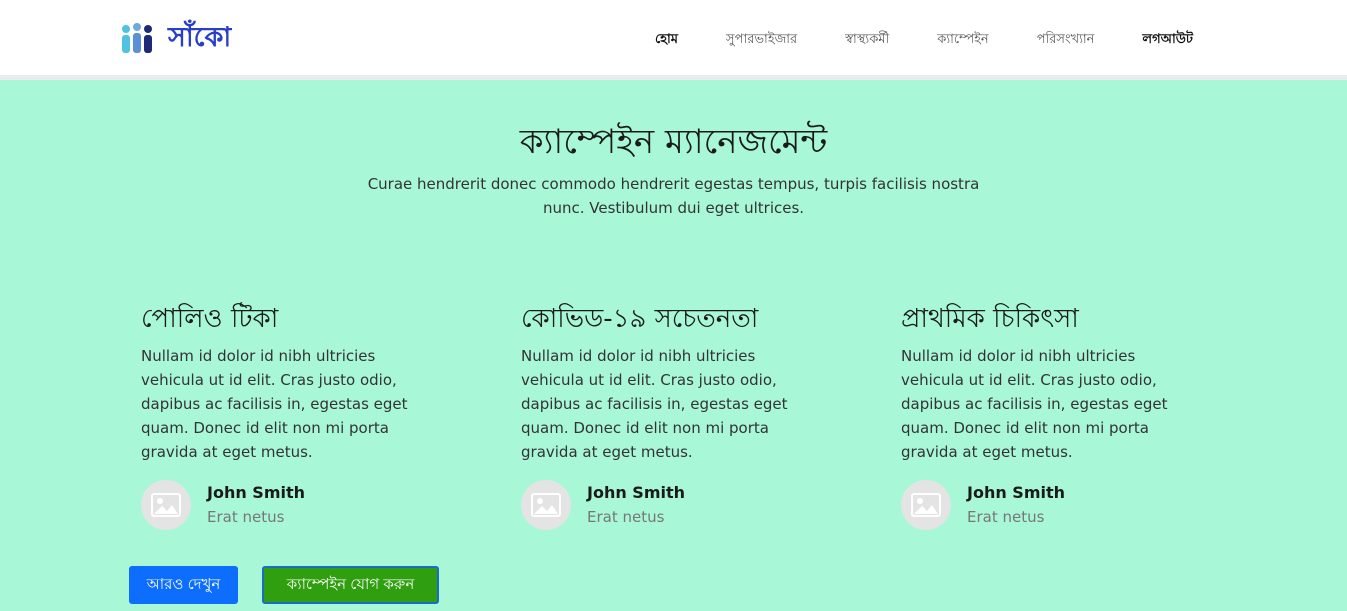  I want to click on campaign-title: পোলিও টিকা, so click(210, 319).